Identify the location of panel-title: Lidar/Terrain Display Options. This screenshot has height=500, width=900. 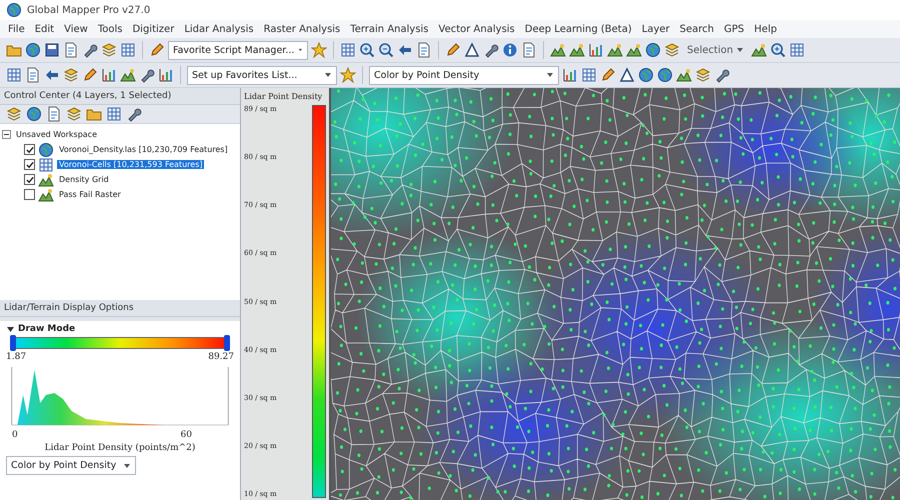
(120, 308).